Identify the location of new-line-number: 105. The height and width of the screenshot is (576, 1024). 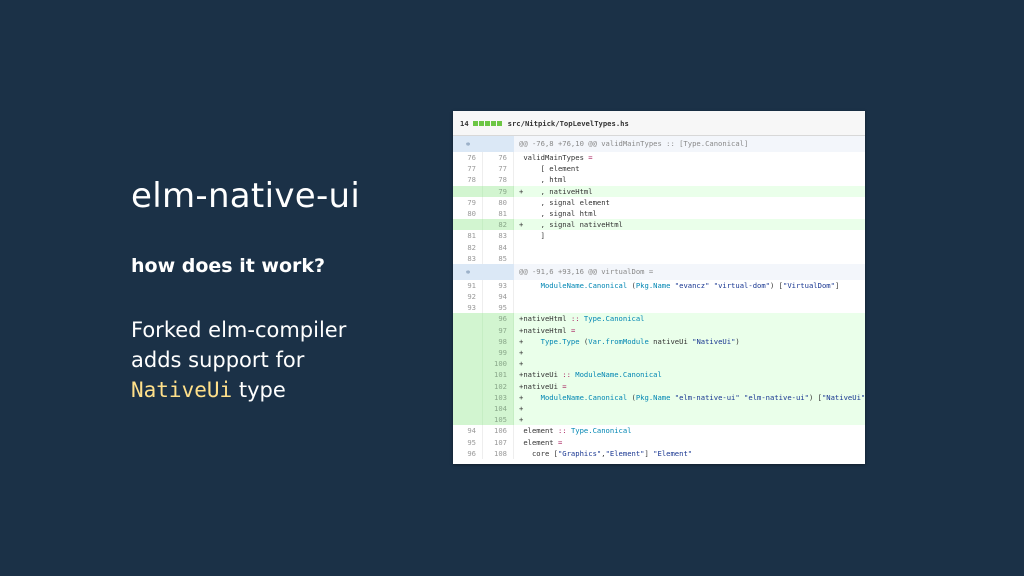
(498, 420).